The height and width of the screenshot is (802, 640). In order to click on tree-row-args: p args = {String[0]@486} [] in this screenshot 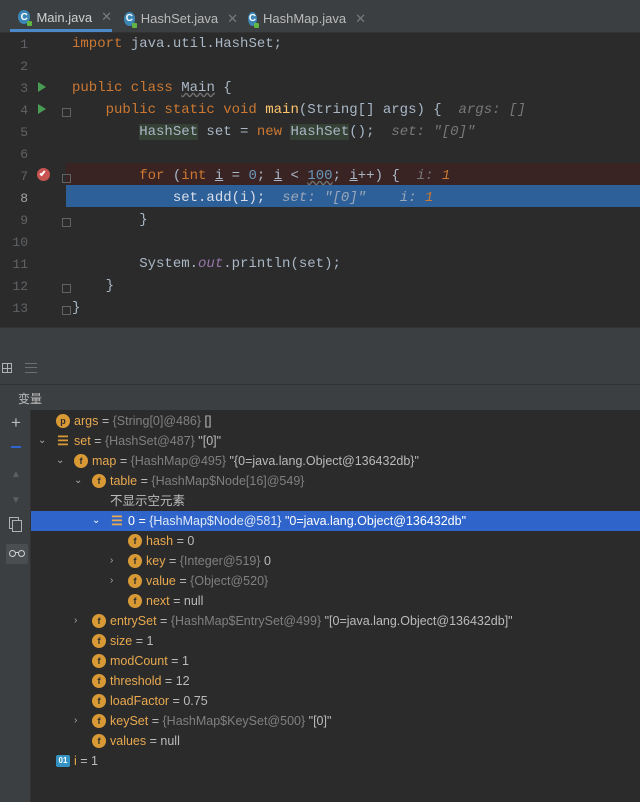, I will do `click(335, 421)`.